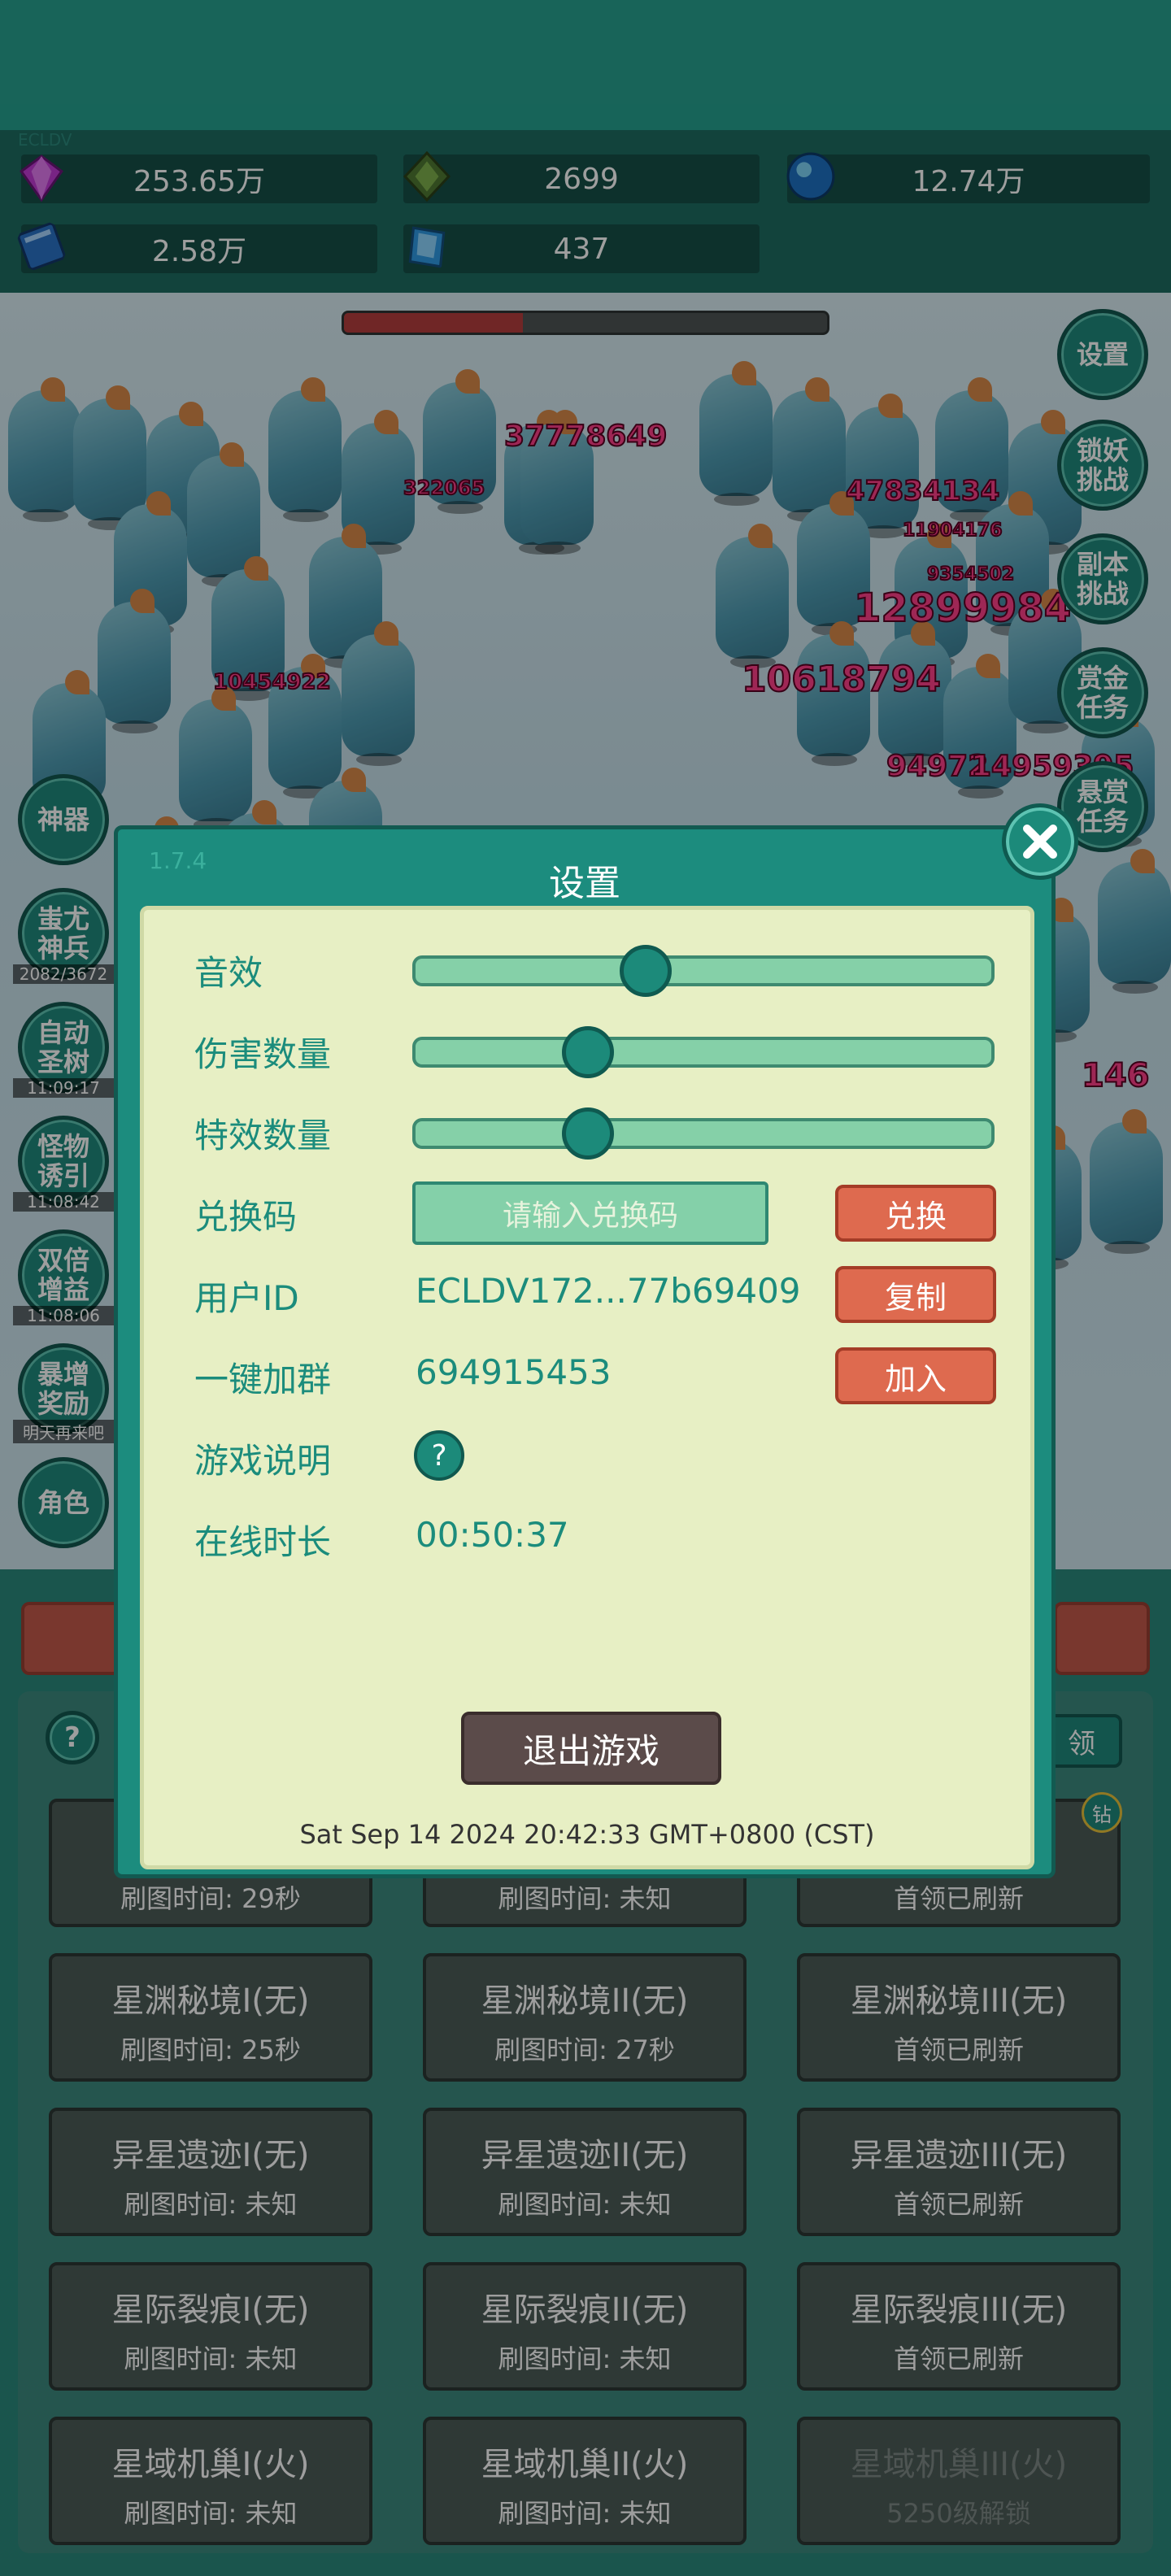  I want to click on copy-button: 复制, so click(915, 1294).